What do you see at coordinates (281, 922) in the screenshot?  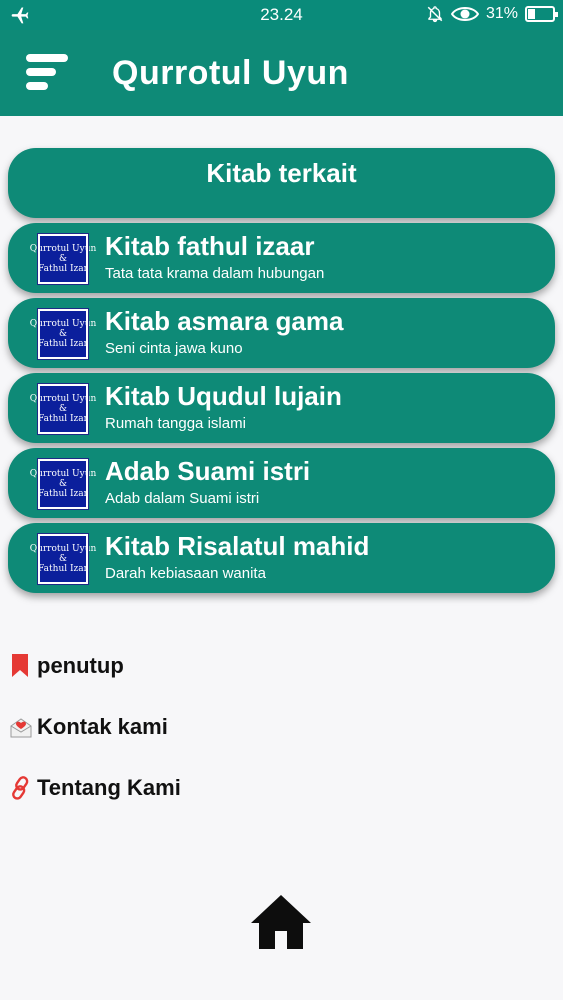 I see `home-icon` at bounding box center [281, 922].